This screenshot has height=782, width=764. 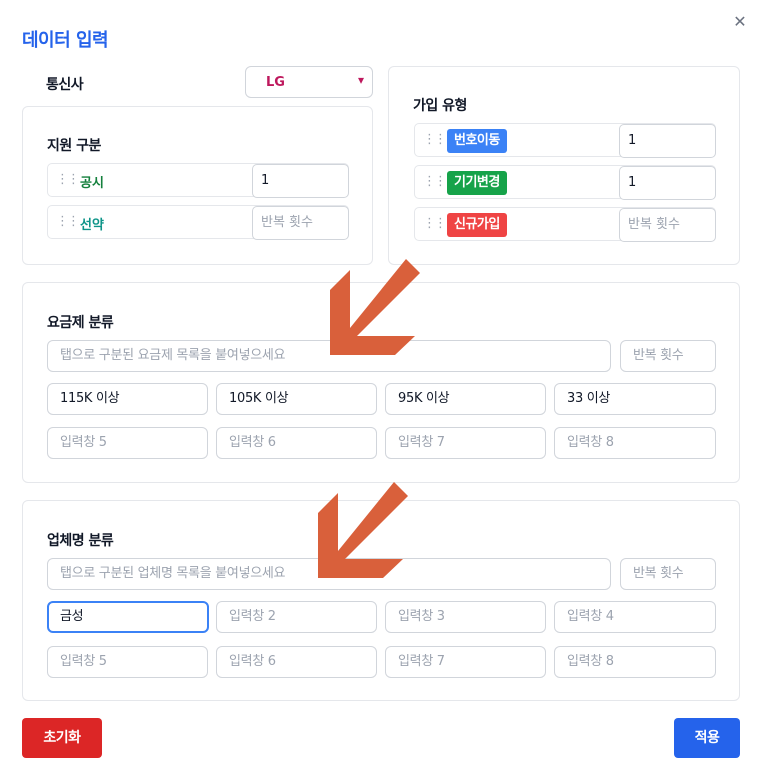 What do you see at coordinates (127, 399) in the screenshot?
I see `plan-field-1: 115K 이상` at bounding box center [127, 399].